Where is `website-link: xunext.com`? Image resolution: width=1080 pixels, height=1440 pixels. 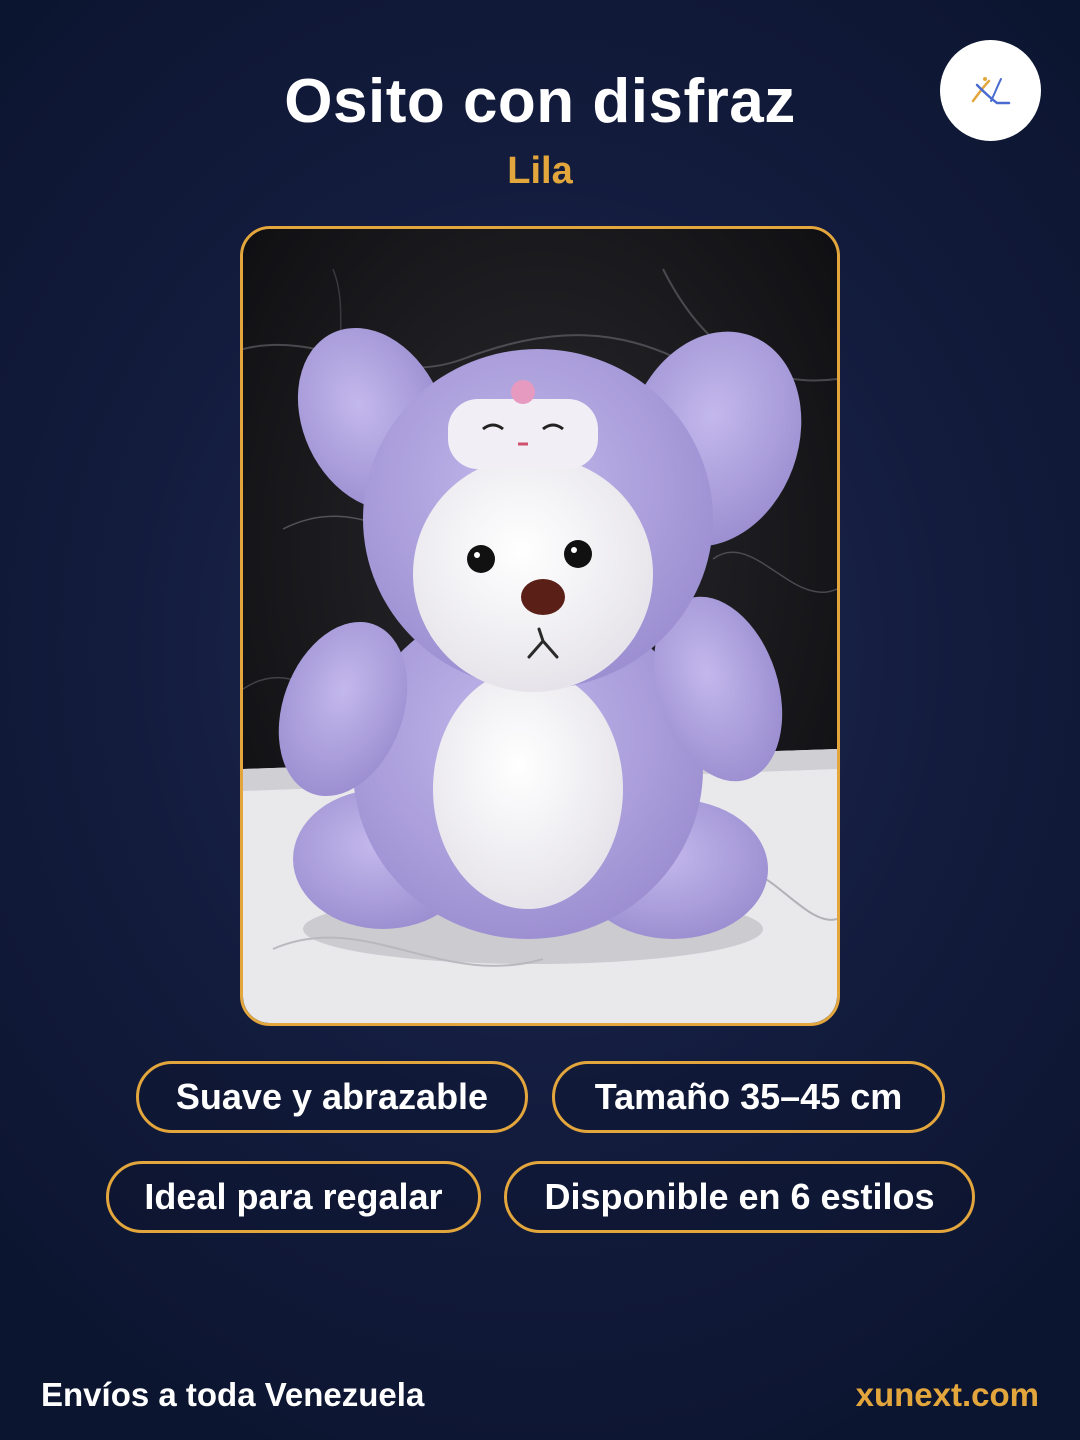
website-link: xunext.com is located at coordinates (947, 1395).